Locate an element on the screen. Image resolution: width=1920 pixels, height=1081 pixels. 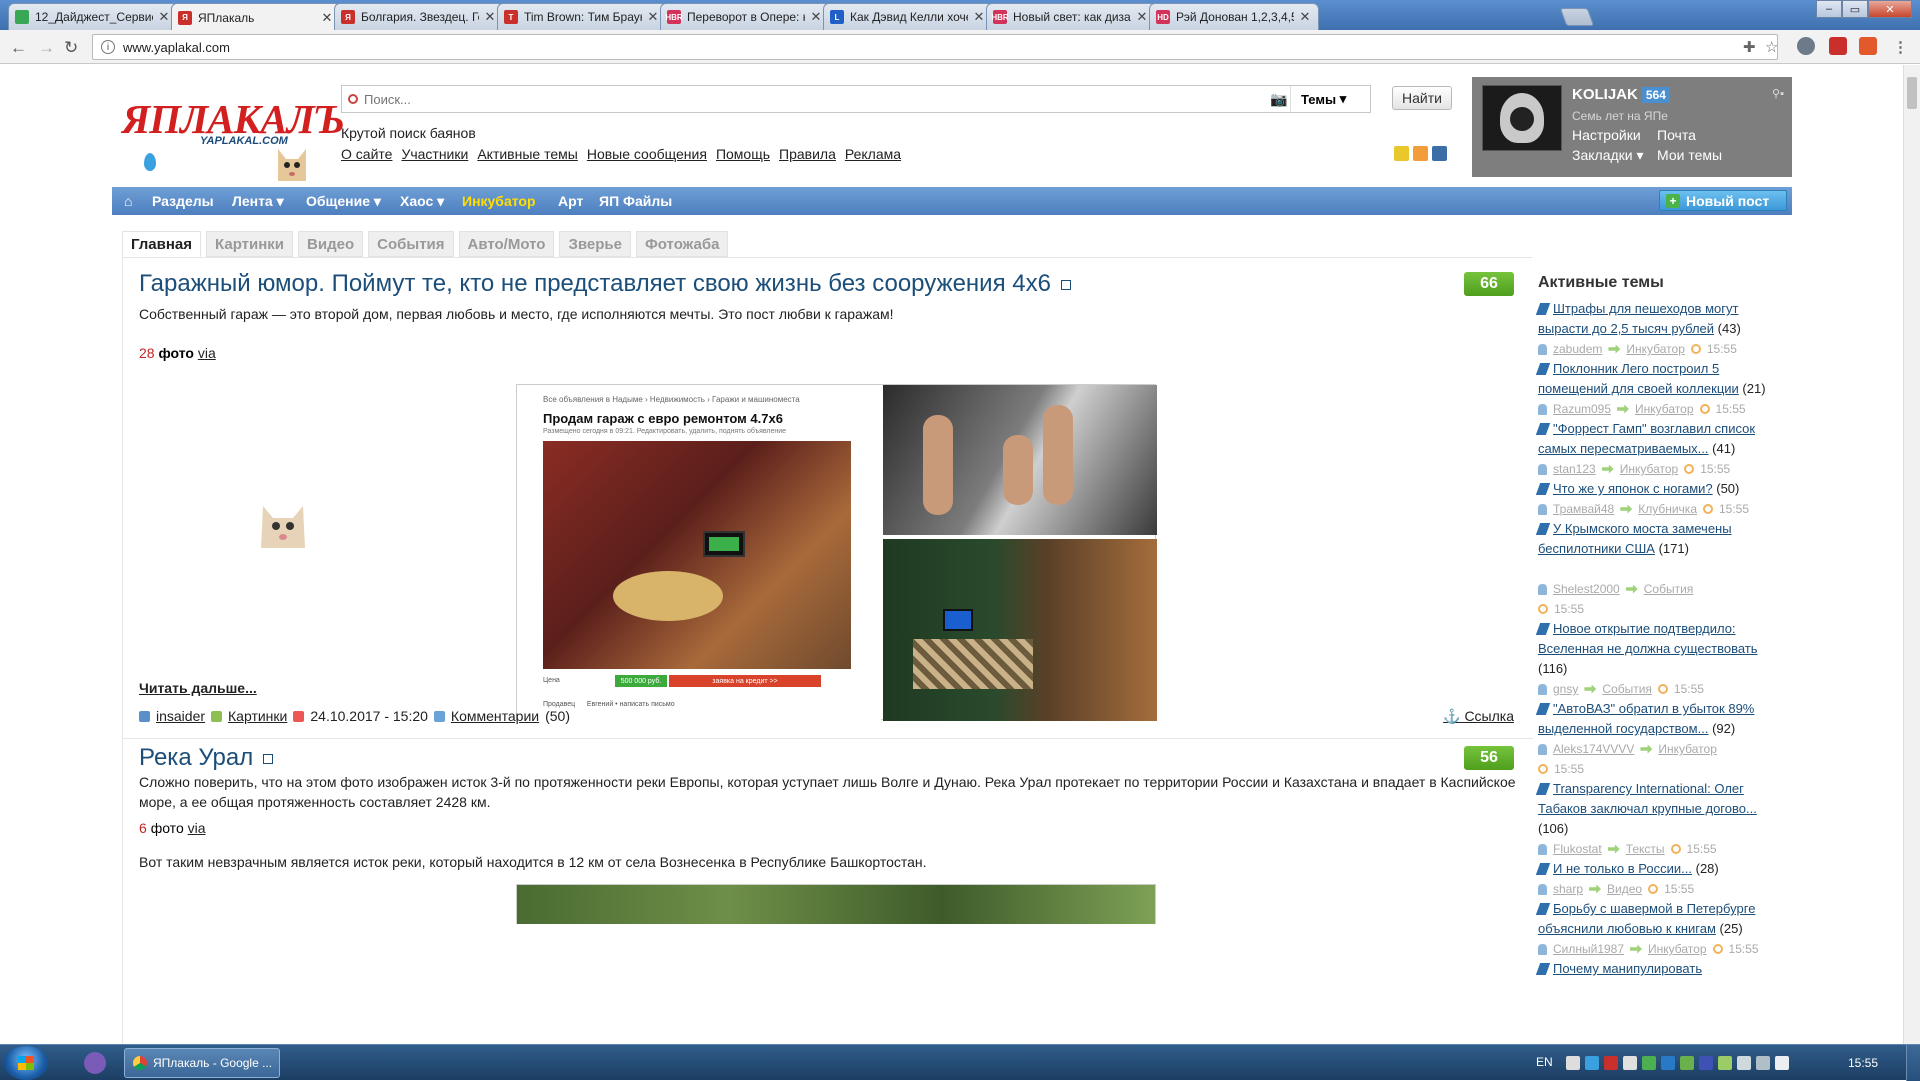
link-active-topics: Активные темы is located at coordinates (527, 154).